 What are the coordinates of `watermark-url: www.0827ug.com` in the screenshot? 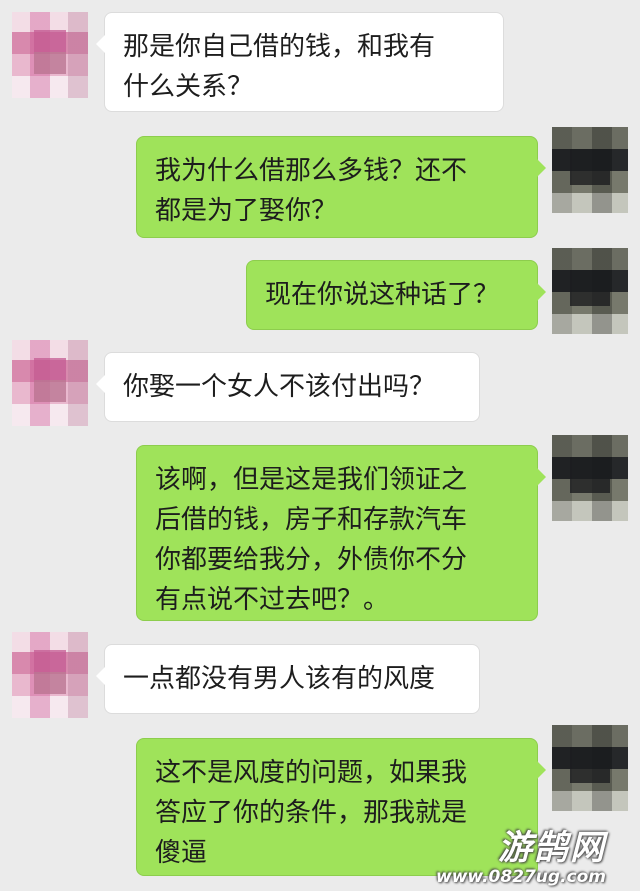 It's located at (521, 877).